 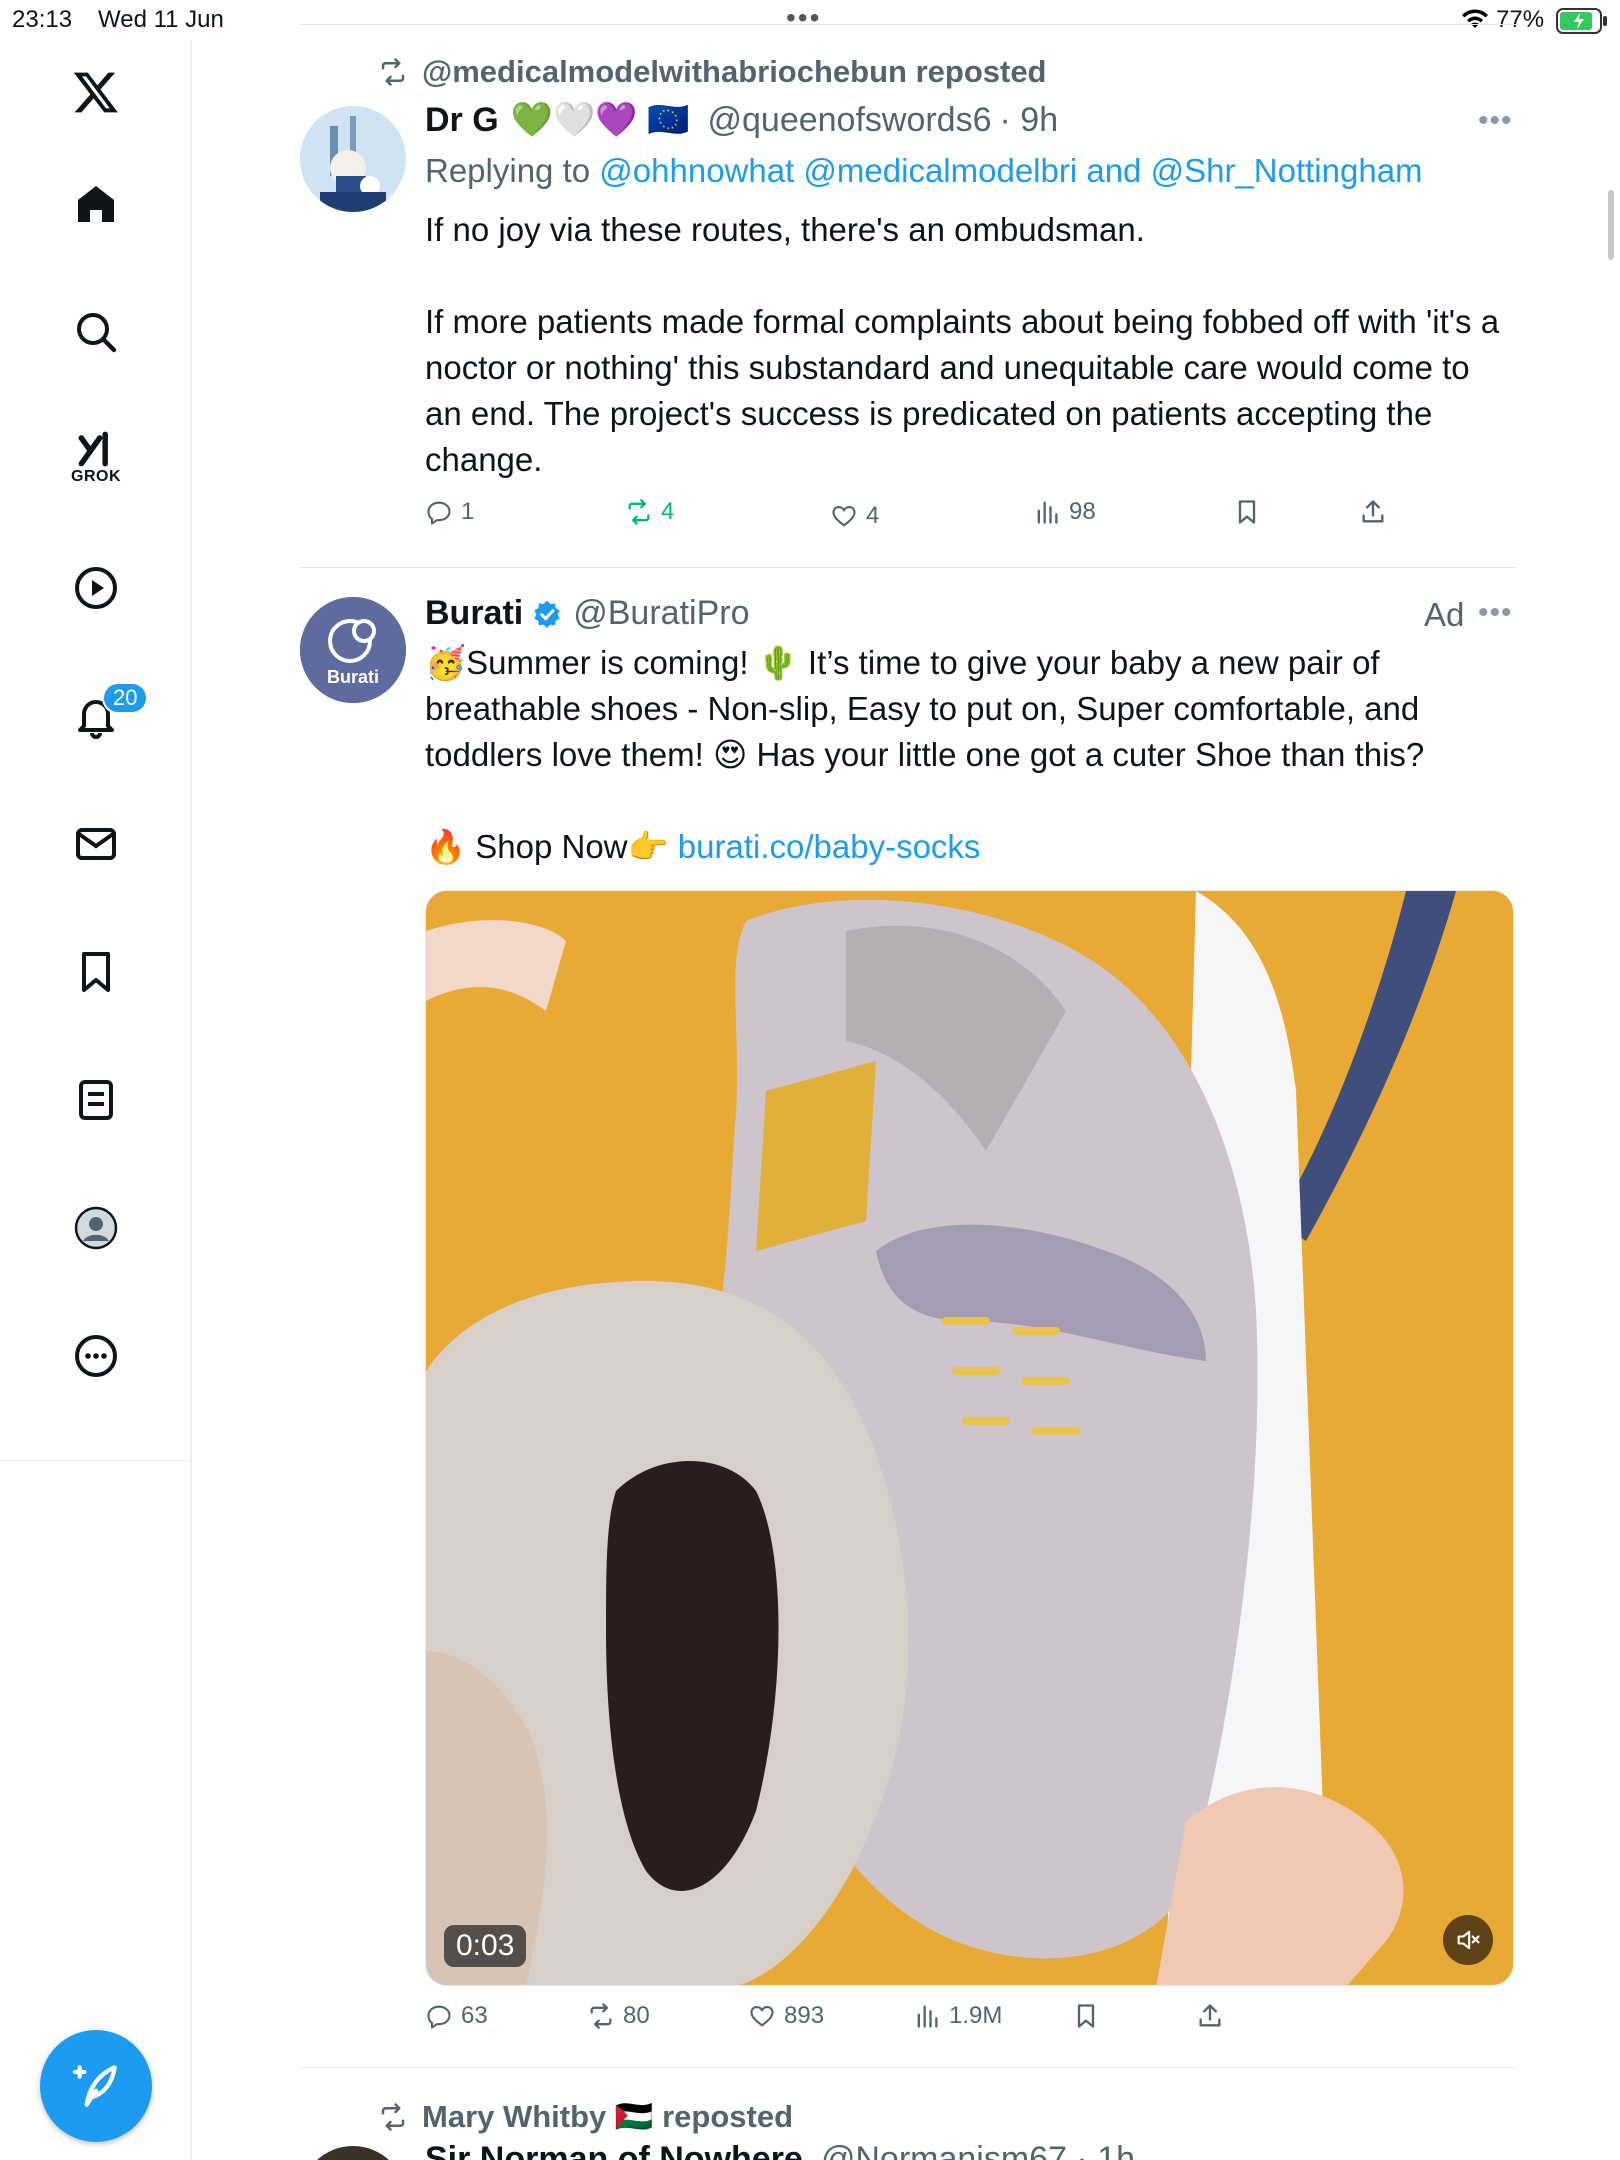 I want to click on reply-button: 1, so click(x=449, y=512).